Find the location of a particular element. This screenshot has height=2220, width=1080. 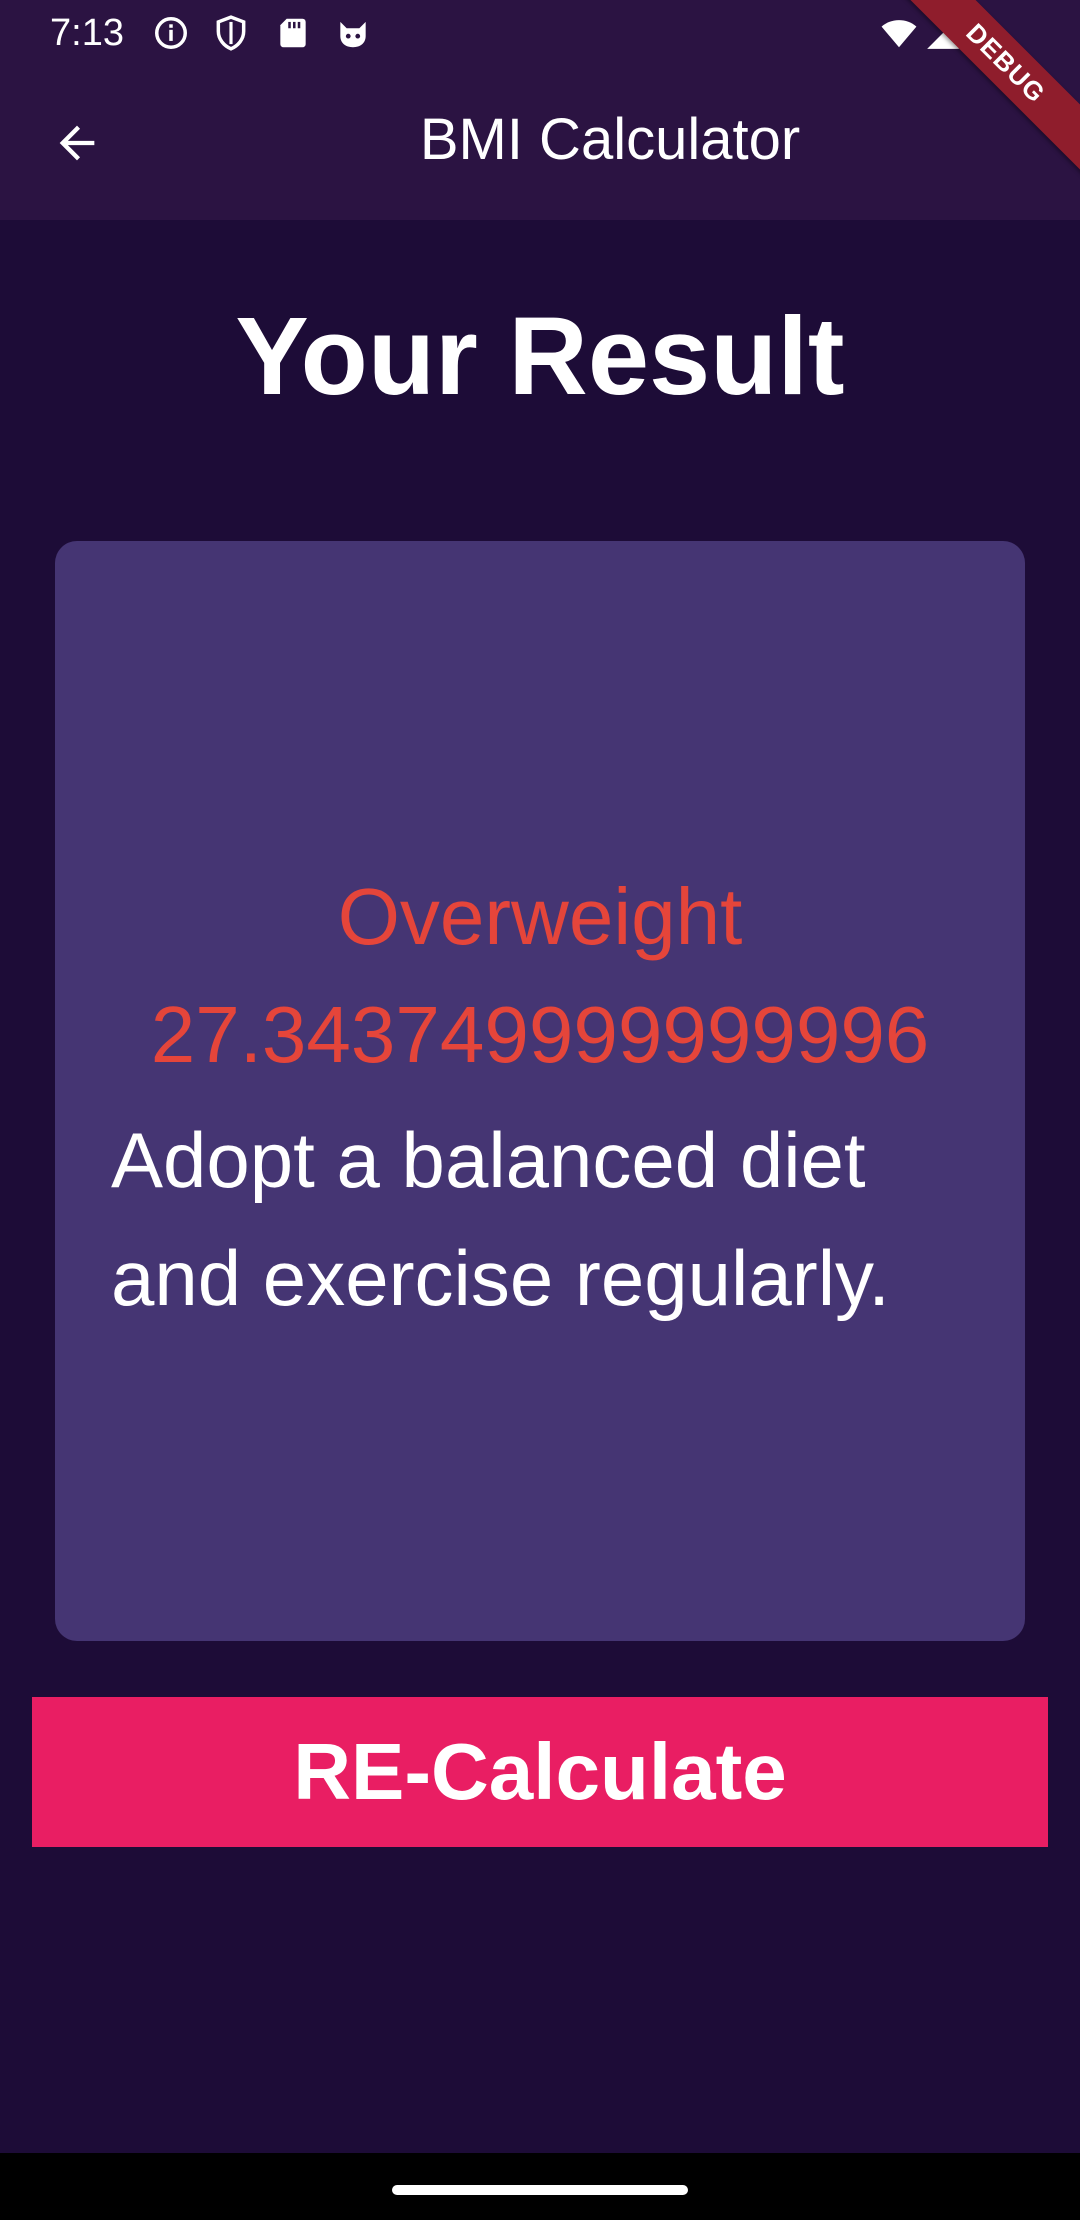

app-title: BMI Calculator is located at coordinates (610, 139).